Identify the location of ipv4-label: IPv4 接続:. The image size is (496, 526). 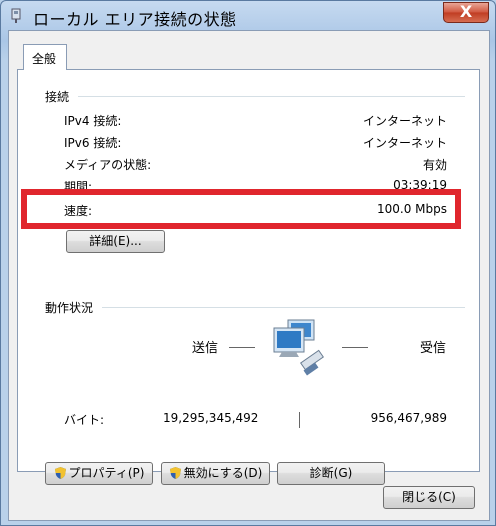
(93, 121).